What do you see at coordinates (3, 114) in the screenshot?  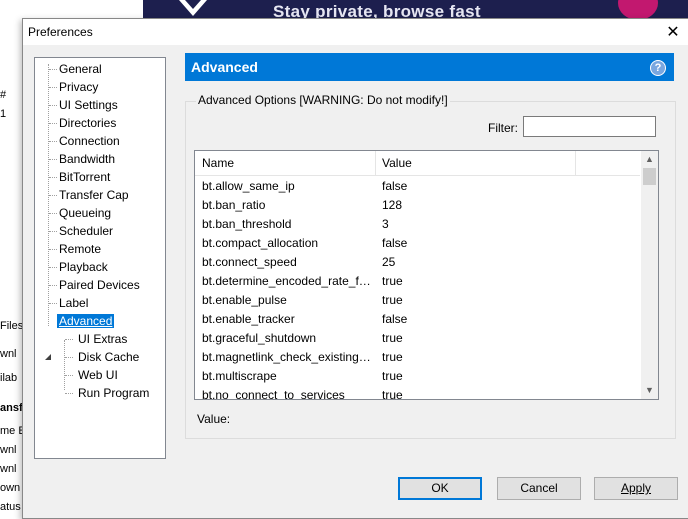 I see `bg-fragment: 1` at bounding box center [3, 114].